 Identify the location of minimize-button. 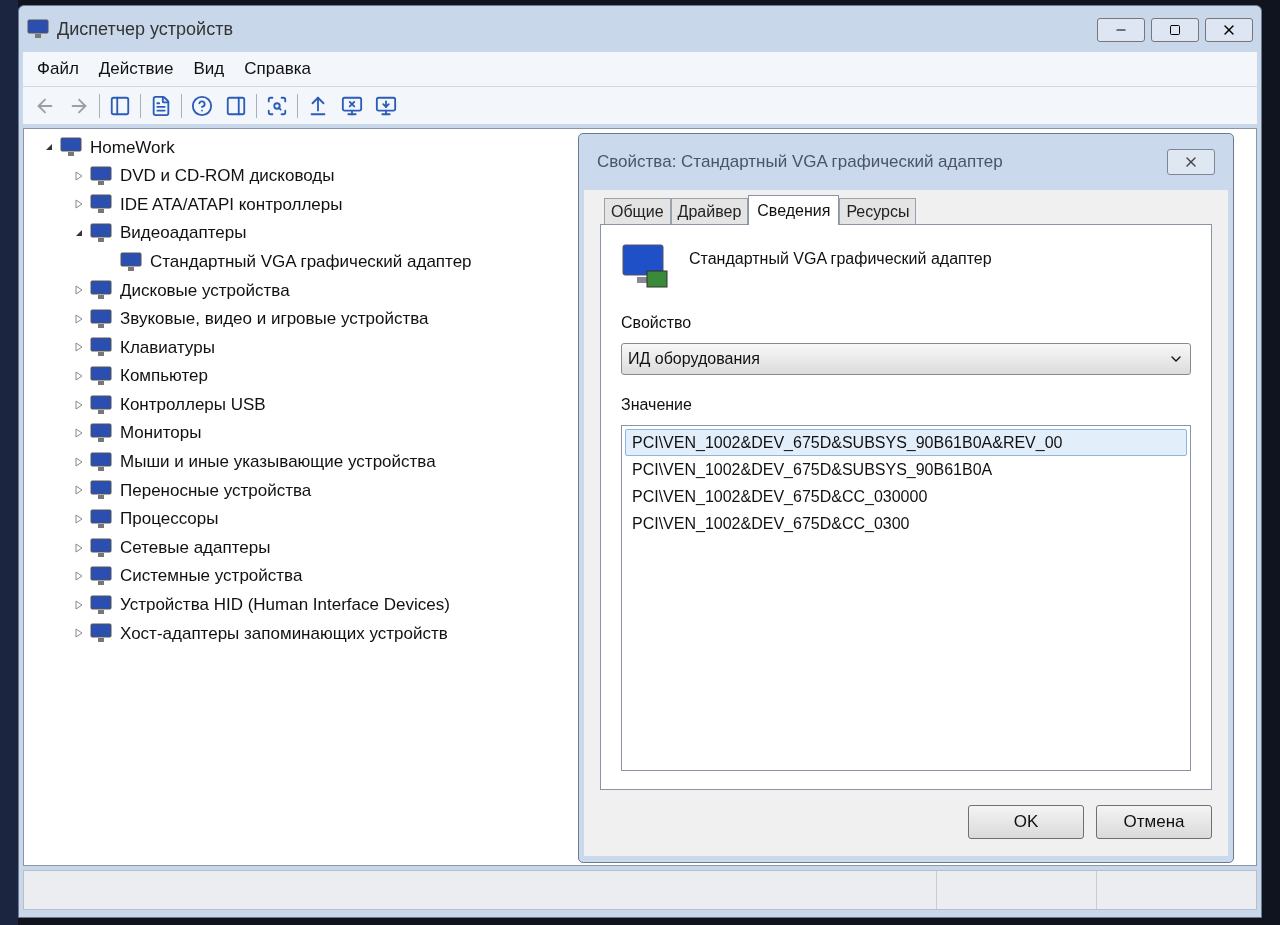
(1121, 30).